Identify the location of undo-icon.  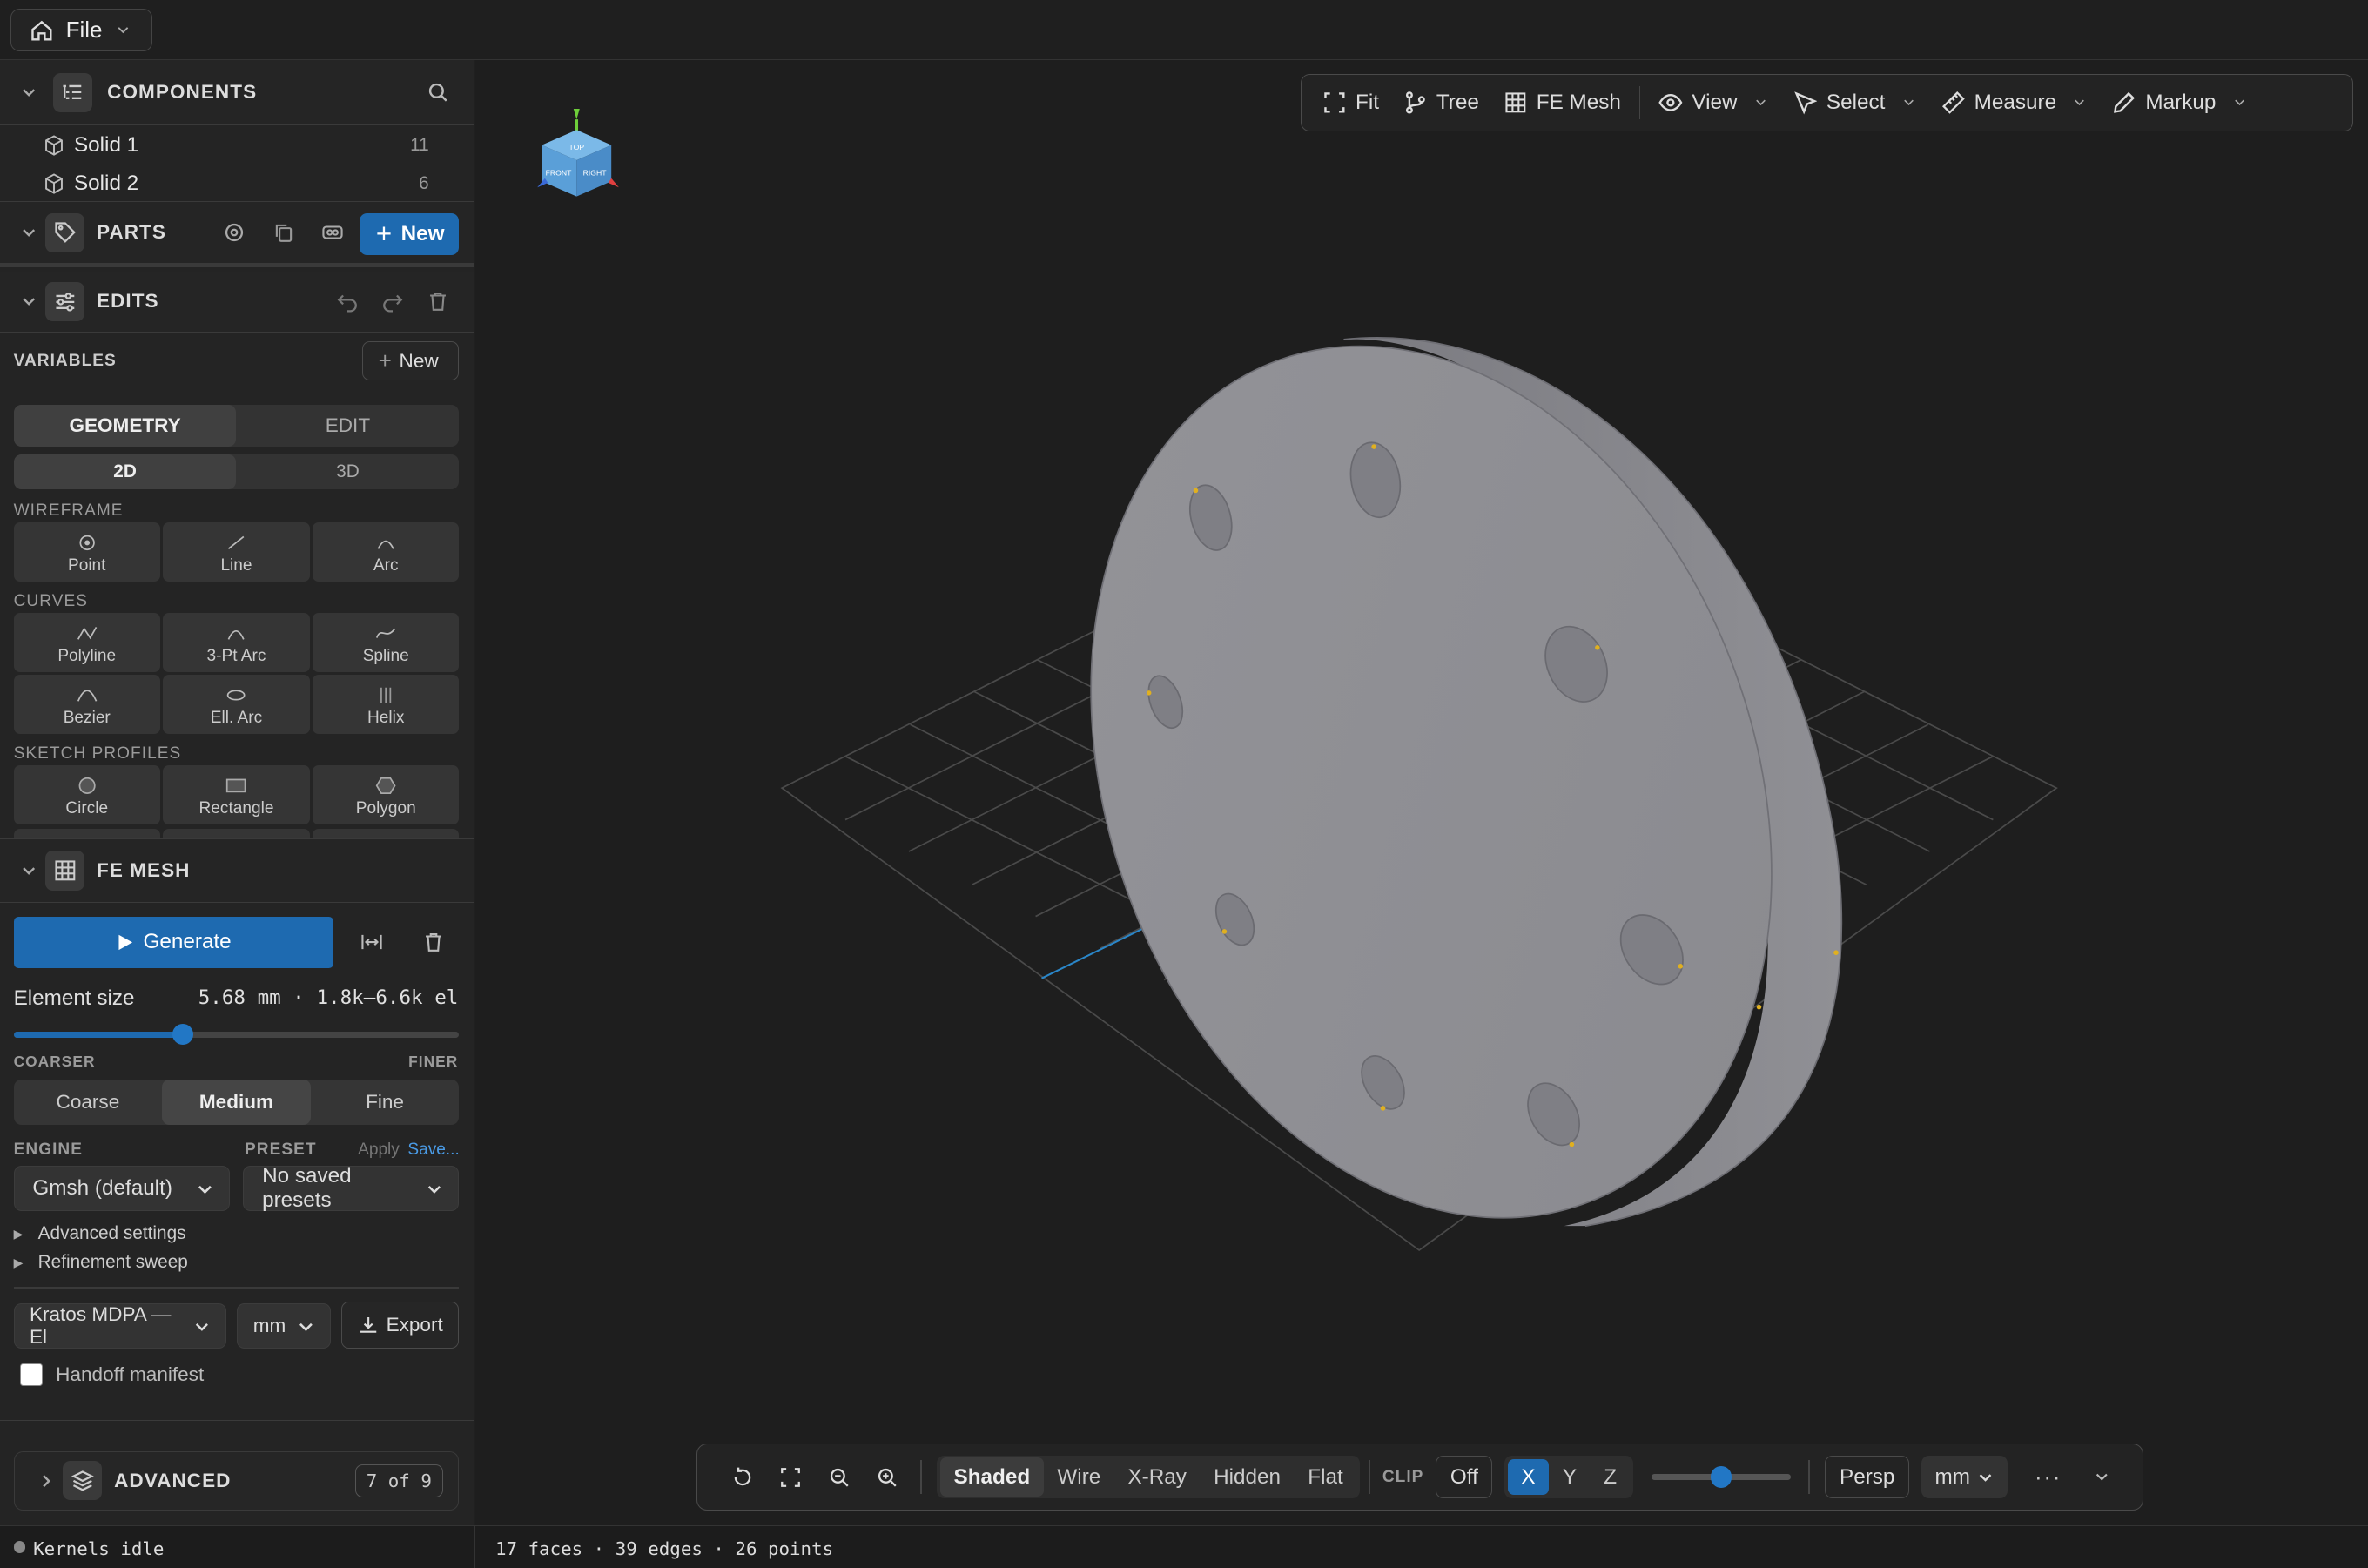
(348, 301).